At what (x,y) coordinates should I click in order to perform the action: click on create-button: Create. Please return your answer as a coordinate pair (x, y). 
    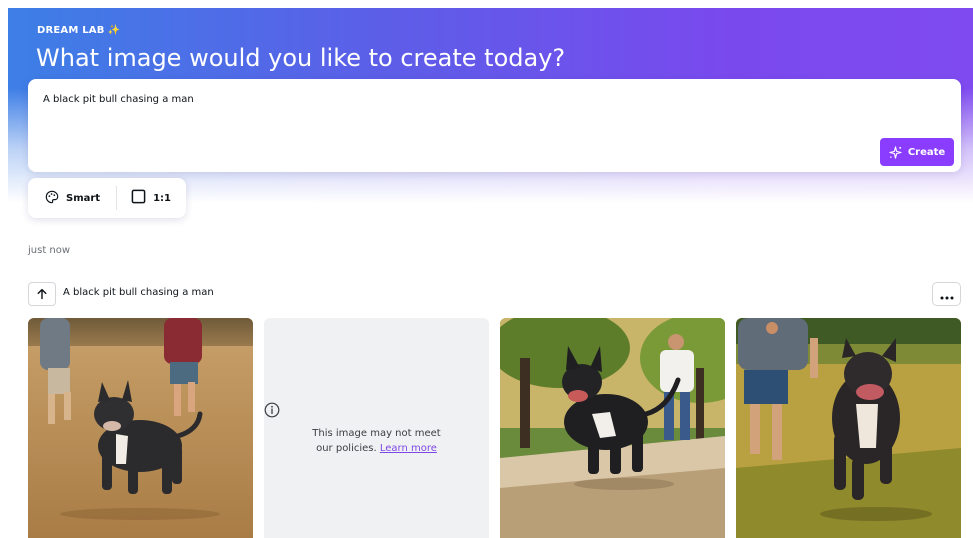
    Looking at the image, I should click on (917, 152).